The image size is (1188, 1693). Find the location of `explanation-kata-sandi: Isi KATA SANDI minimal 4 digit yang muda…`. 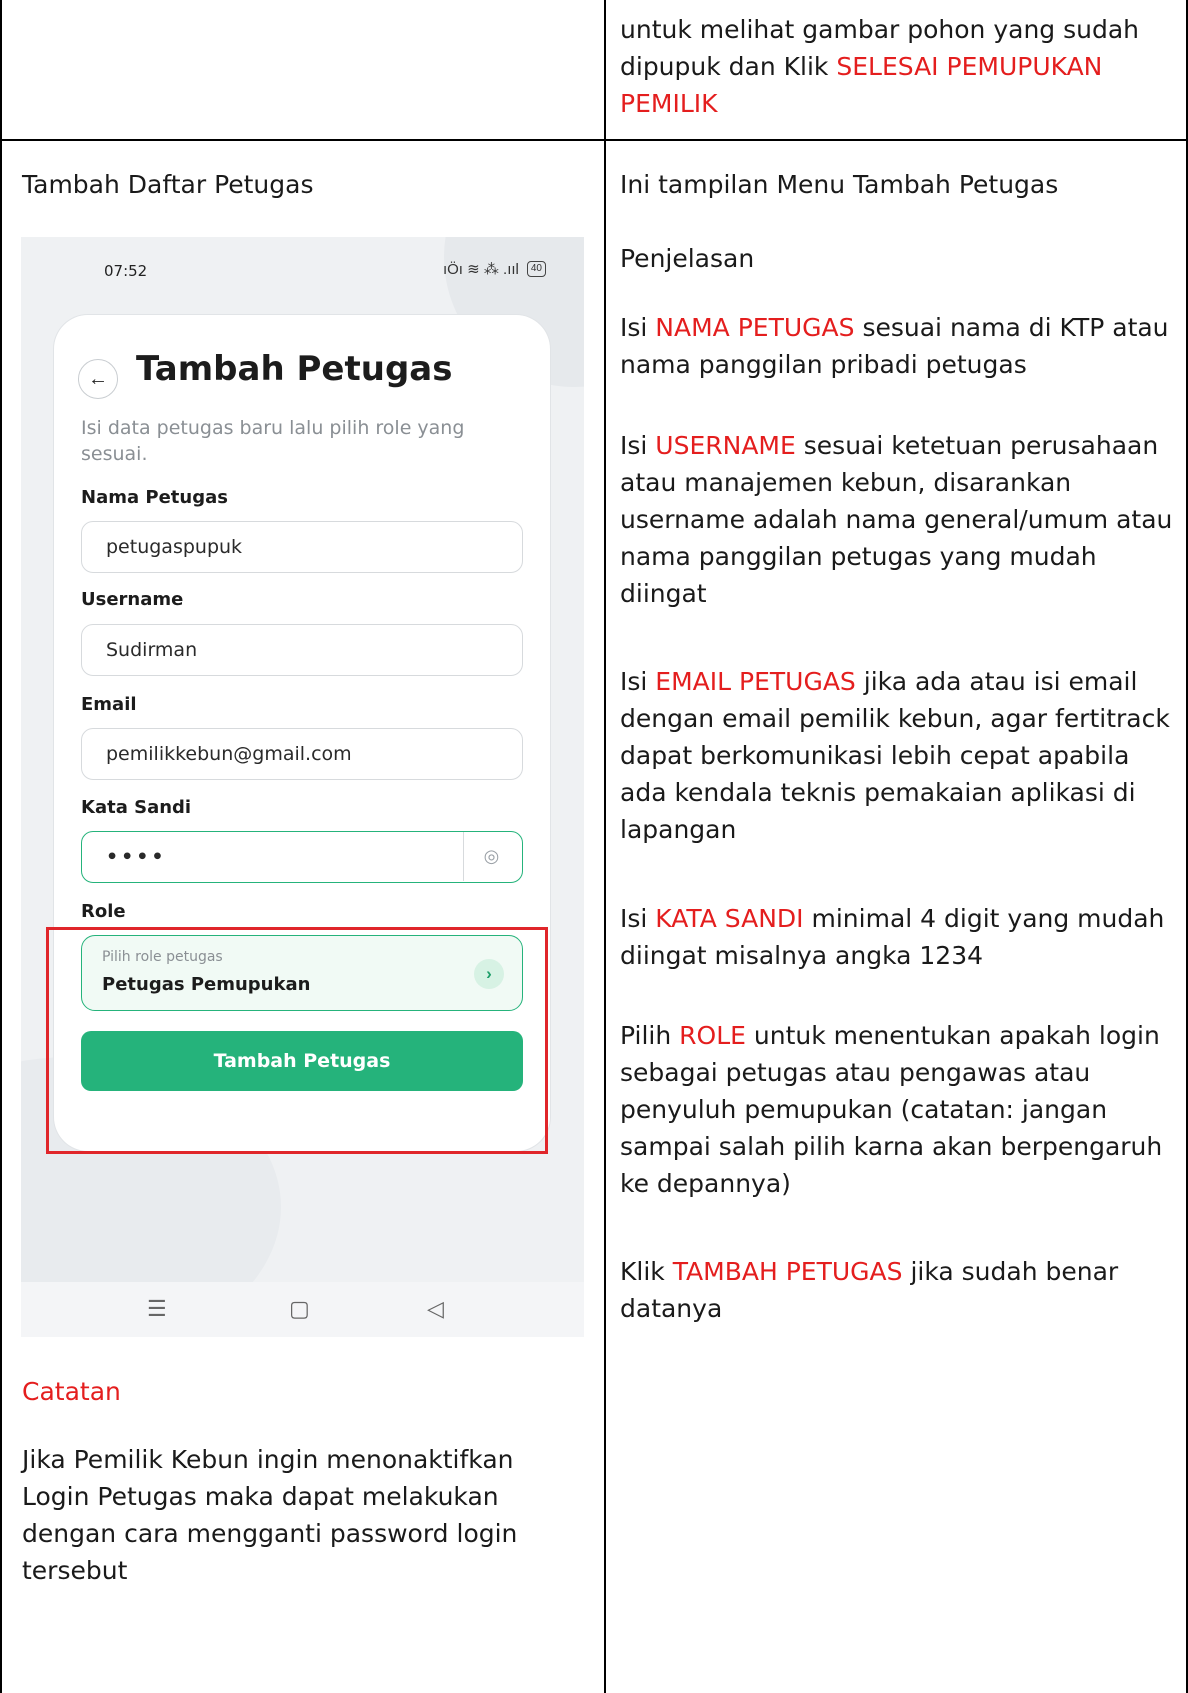

explanation-kata-sandi: Isi KATA SANDI minimal 4 digit yang muda… is located at coordinates (892, 937).